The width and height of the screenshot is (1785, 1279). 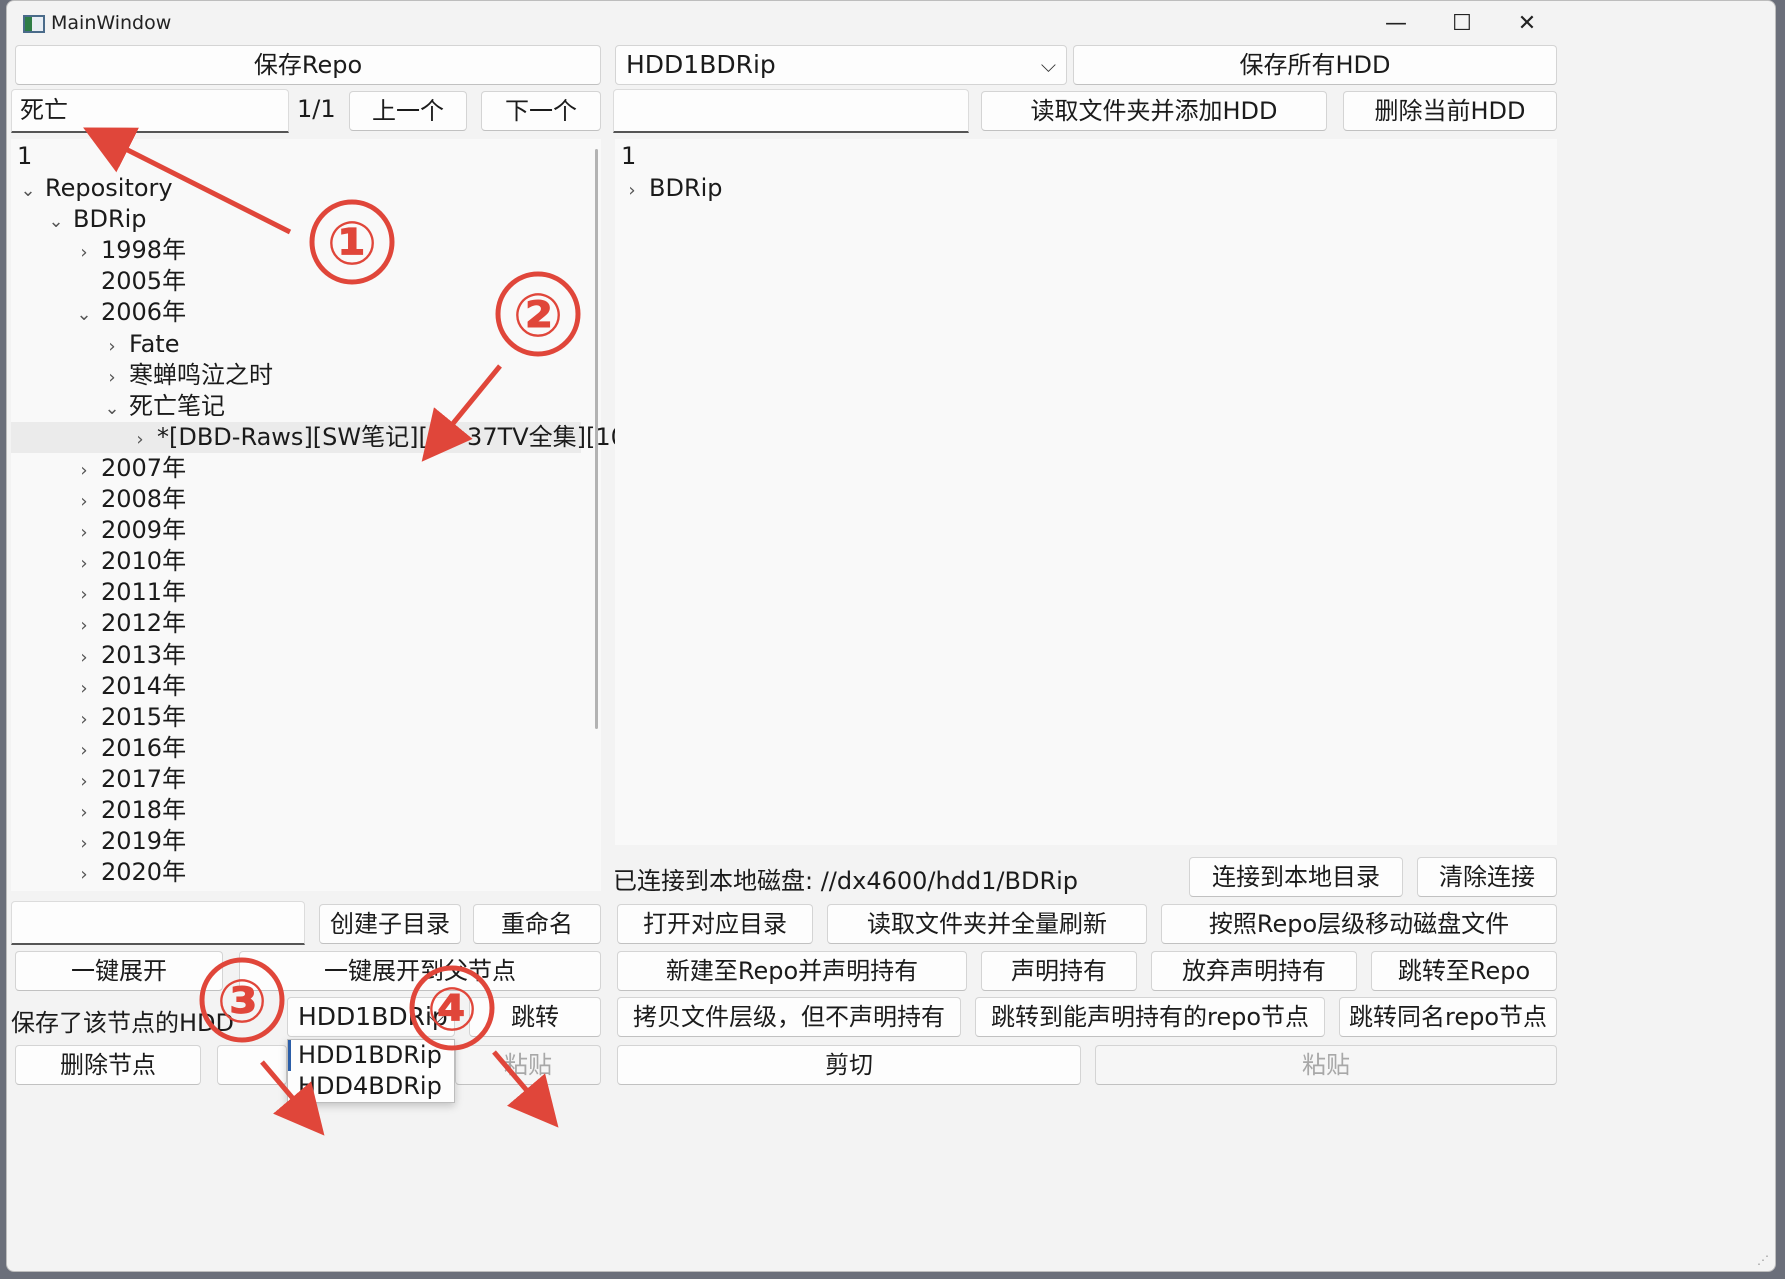 What do you see at coordinates (371, 1086) in the screenshot?
I see `dropdown-option: HDD4BDRip` at bounding box center [371, 1086].